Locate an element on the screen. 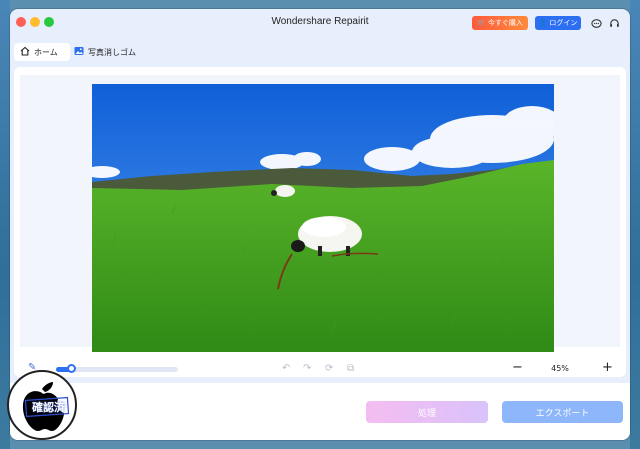 This screenshot has height=449, width=640. export-button: エクスポート is located at coordinates (562, 412).